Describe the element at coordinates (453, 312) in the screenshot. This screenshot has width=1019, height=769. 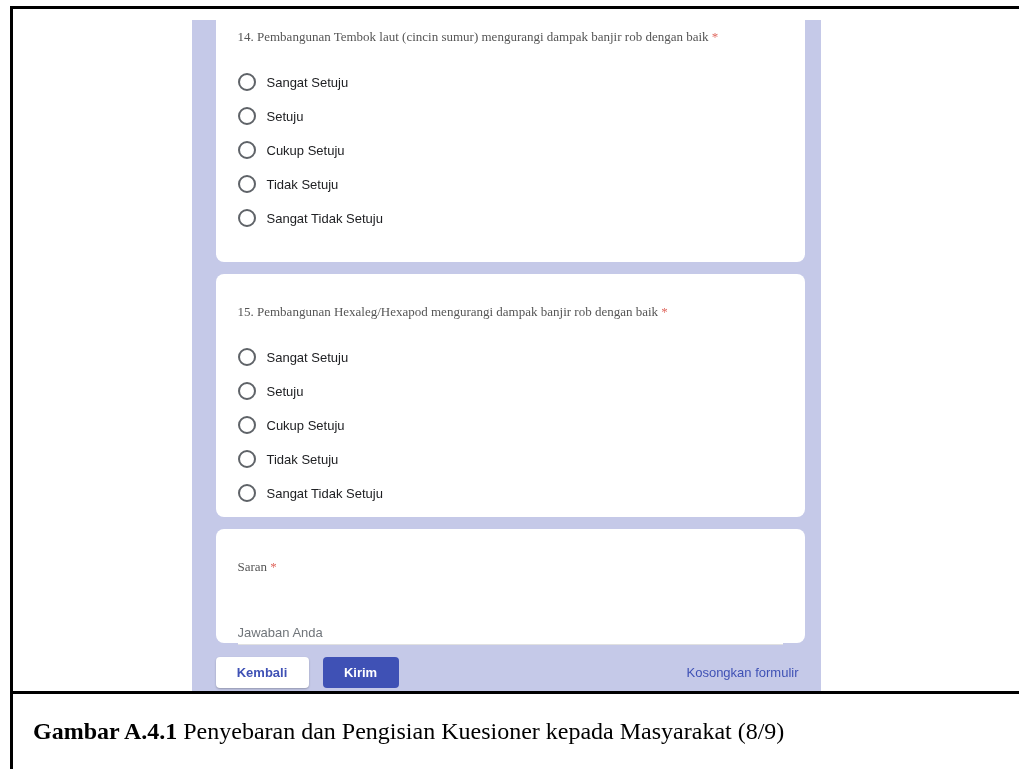
I see `question-title: 15. Pembangunan Hexaleg/Hexapod mengurangi dampak banjir rob dengan baik *` at that location.